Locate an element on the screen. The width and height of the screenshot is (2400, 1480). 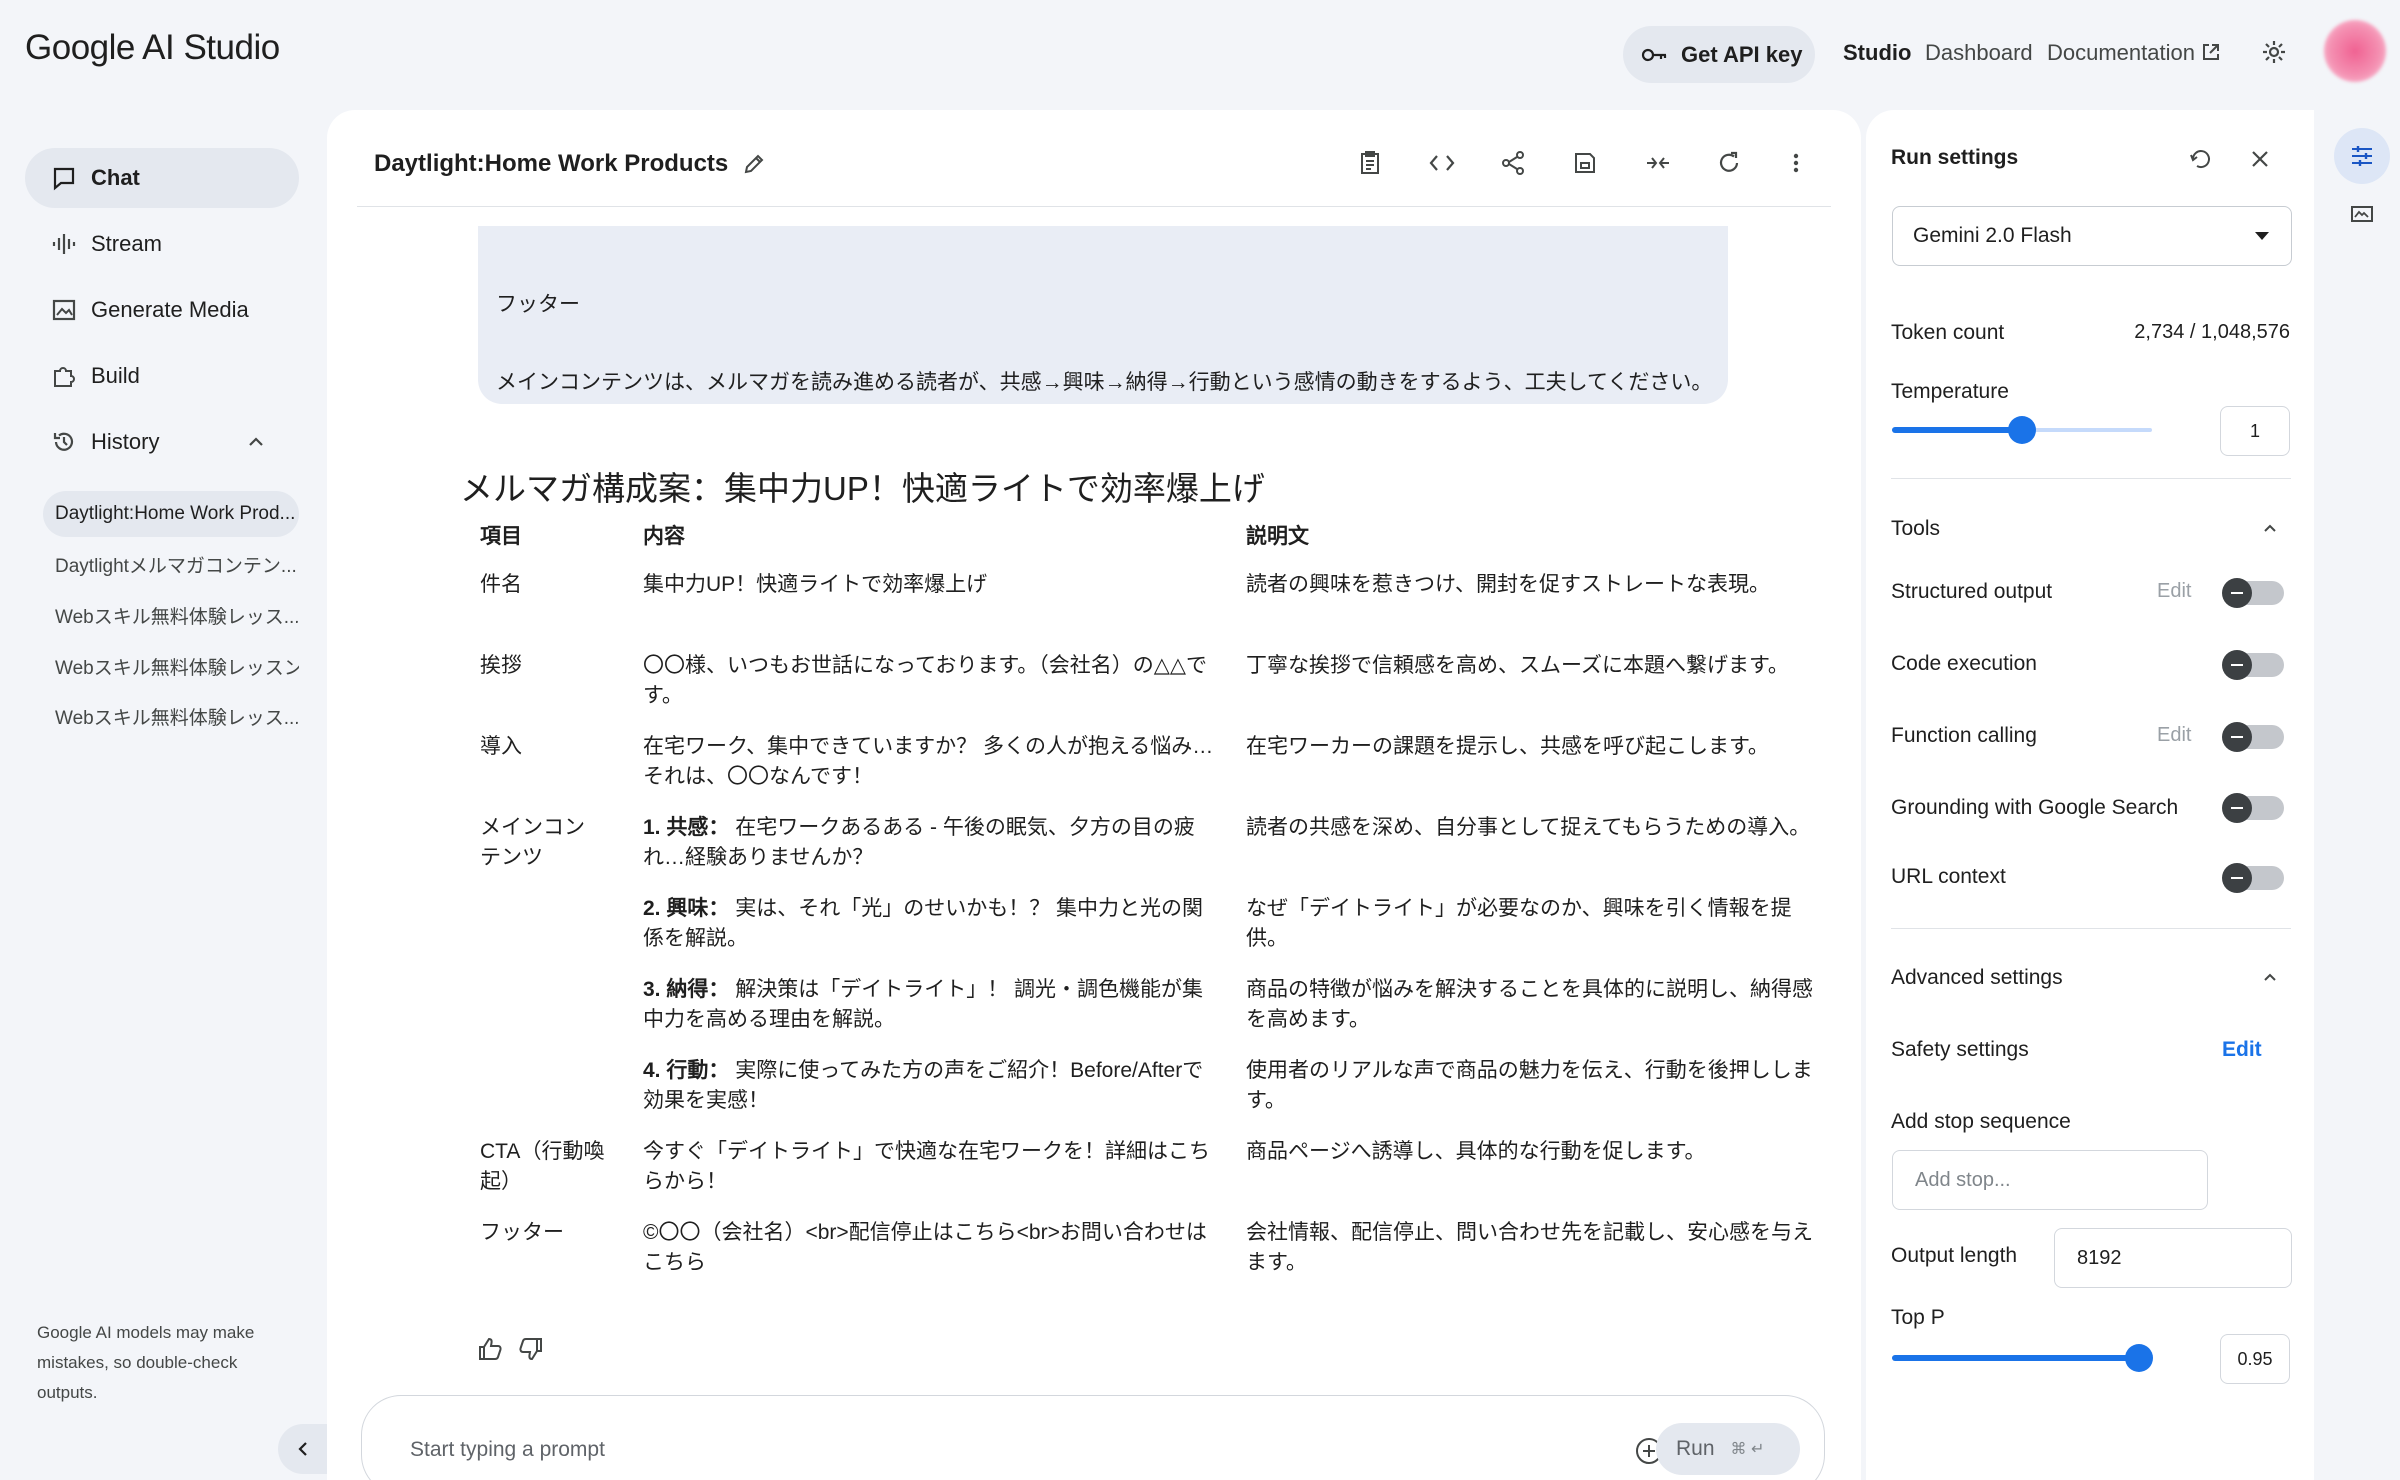
refresh-icon is located at coordinates (1729, 163).